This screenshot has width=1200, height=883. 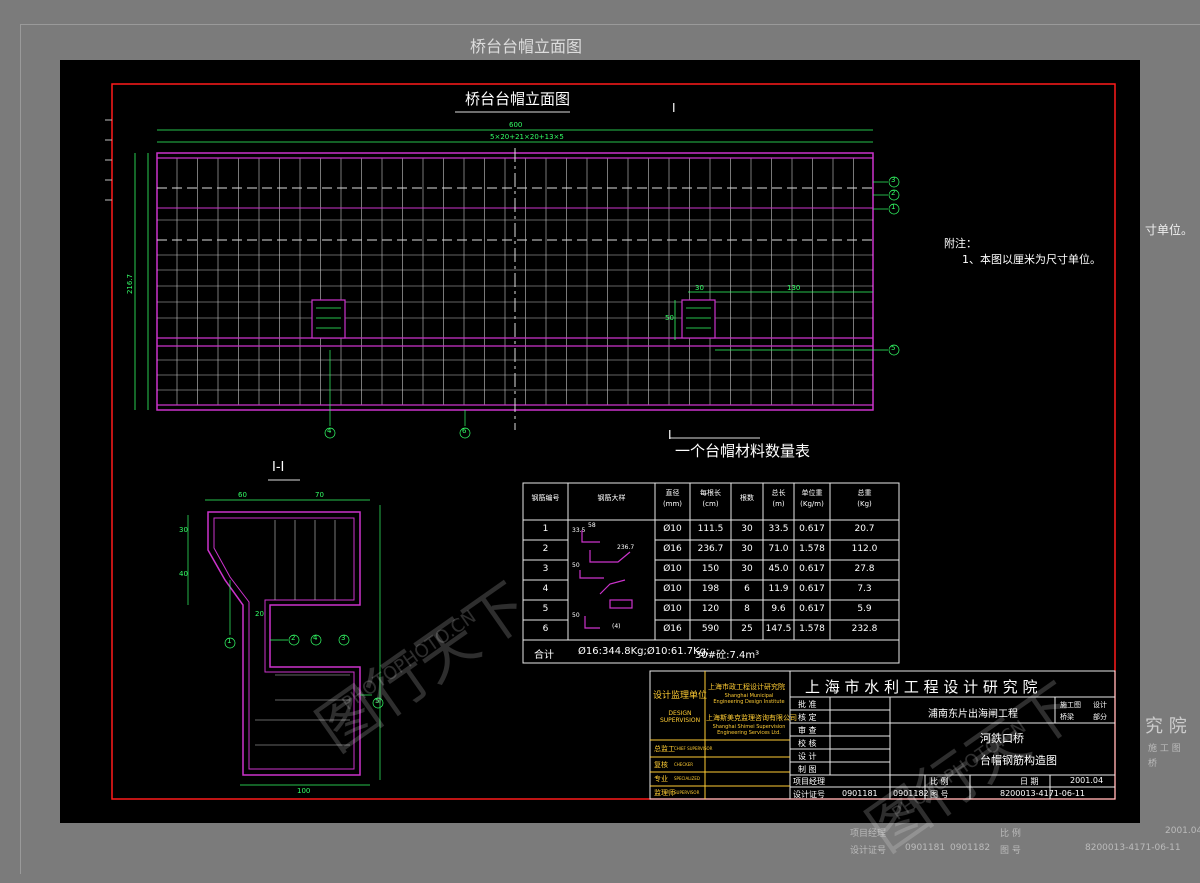 I want to click on table-header-cell: 根数, so click(x=747, y=498).